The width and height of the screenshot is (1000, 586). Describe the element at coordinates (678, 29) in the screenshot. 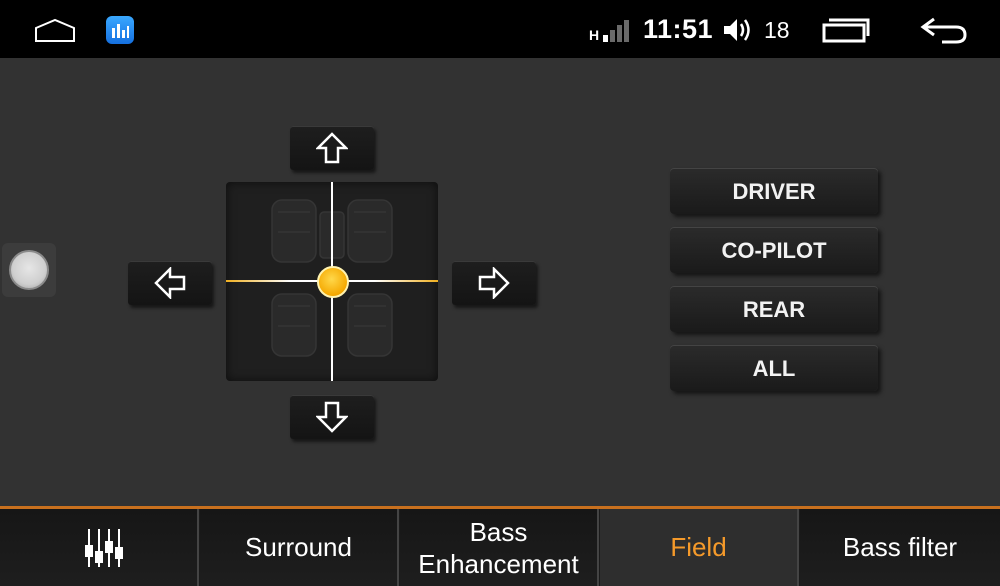

I see `clock: 11:51` at that location.